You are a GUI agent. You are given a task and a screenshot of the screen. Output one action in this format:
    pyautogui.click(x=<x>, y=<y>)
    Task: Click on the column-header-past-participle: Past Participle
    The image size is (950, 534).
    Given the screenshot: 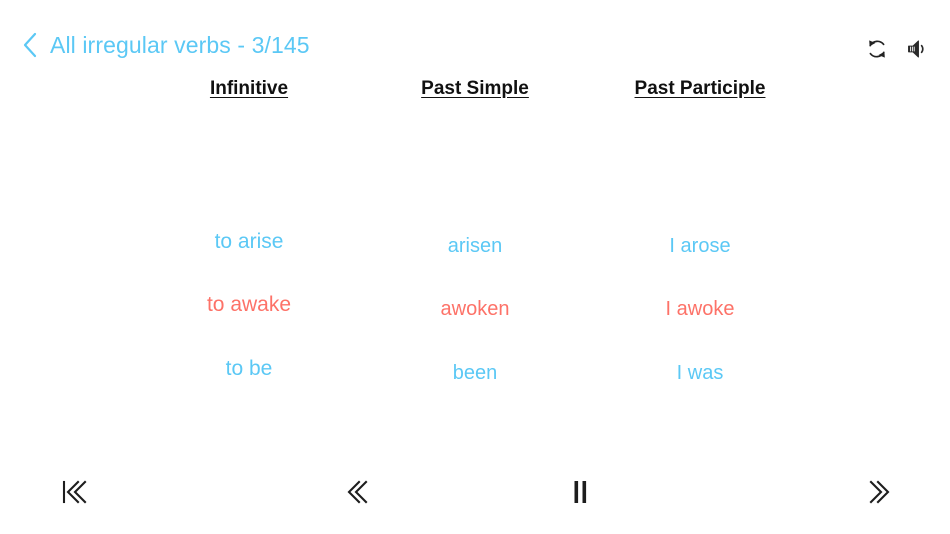 What is the action you would take?
    pyautogui.click(x=700, y=88)
    